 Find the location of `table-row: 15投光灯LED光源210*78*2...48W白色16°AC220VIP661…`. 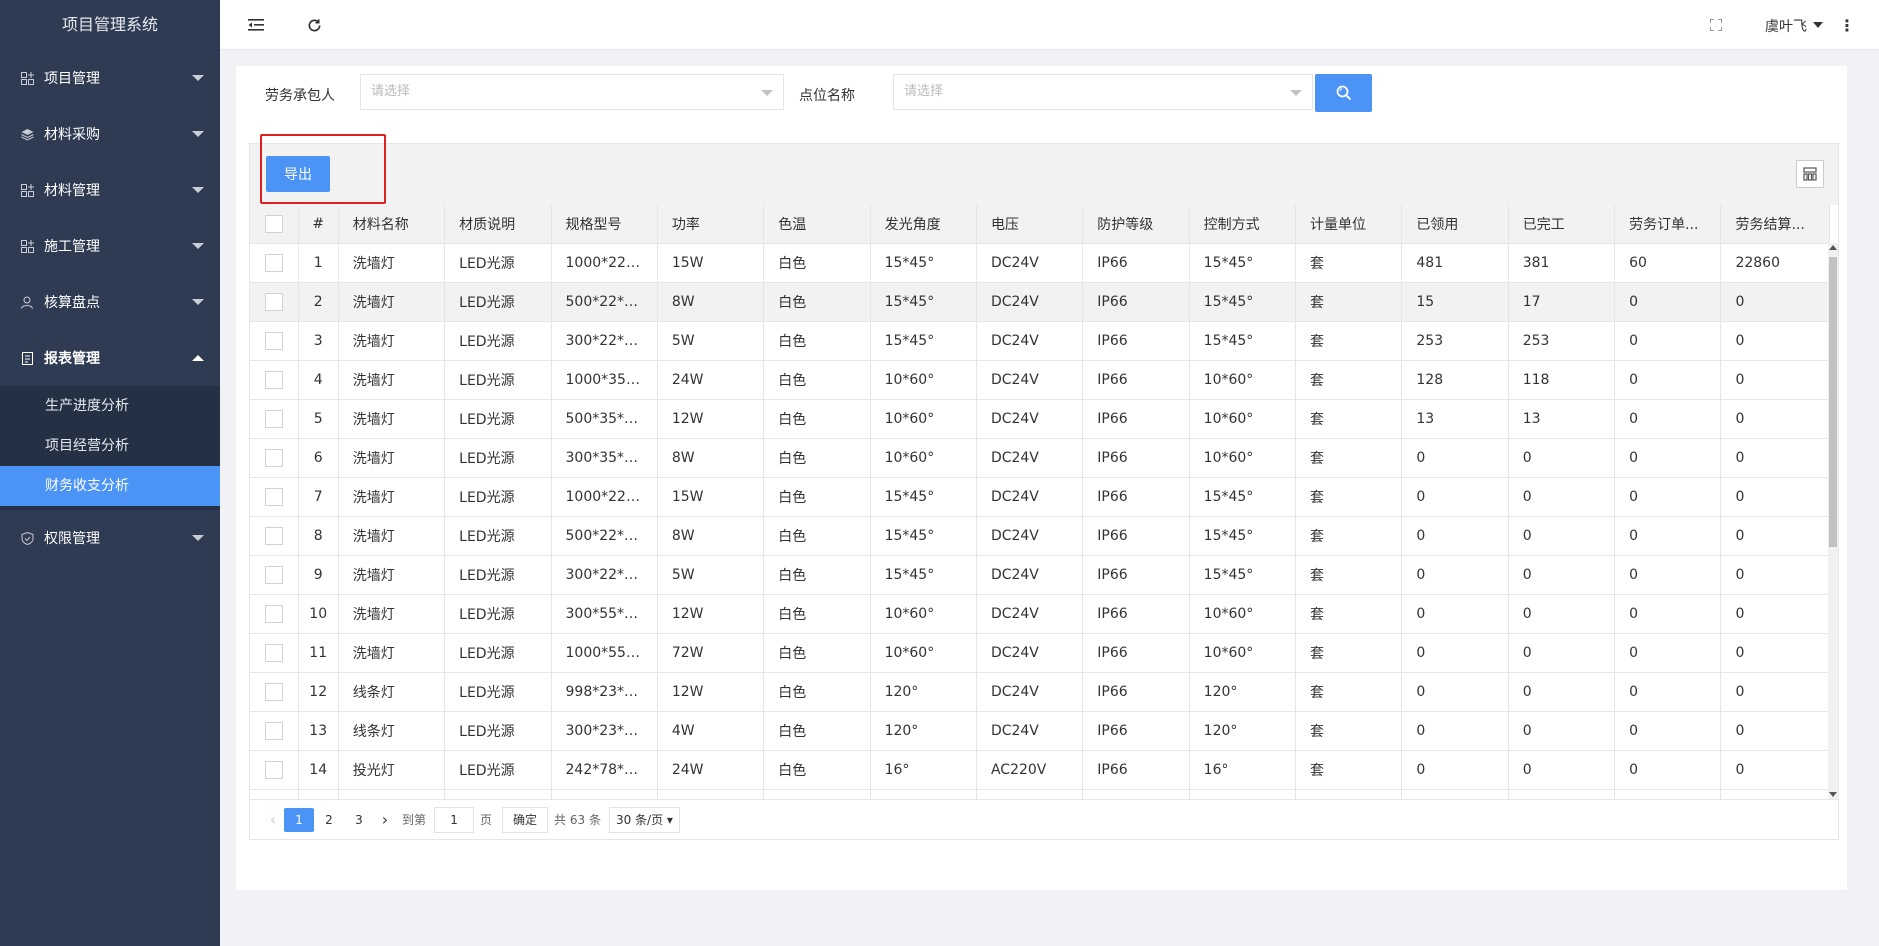

table-row: 15投光灯LED光源210*78*2...48W白色16°AC220VIP661… is located at coordinates (1040, 794).